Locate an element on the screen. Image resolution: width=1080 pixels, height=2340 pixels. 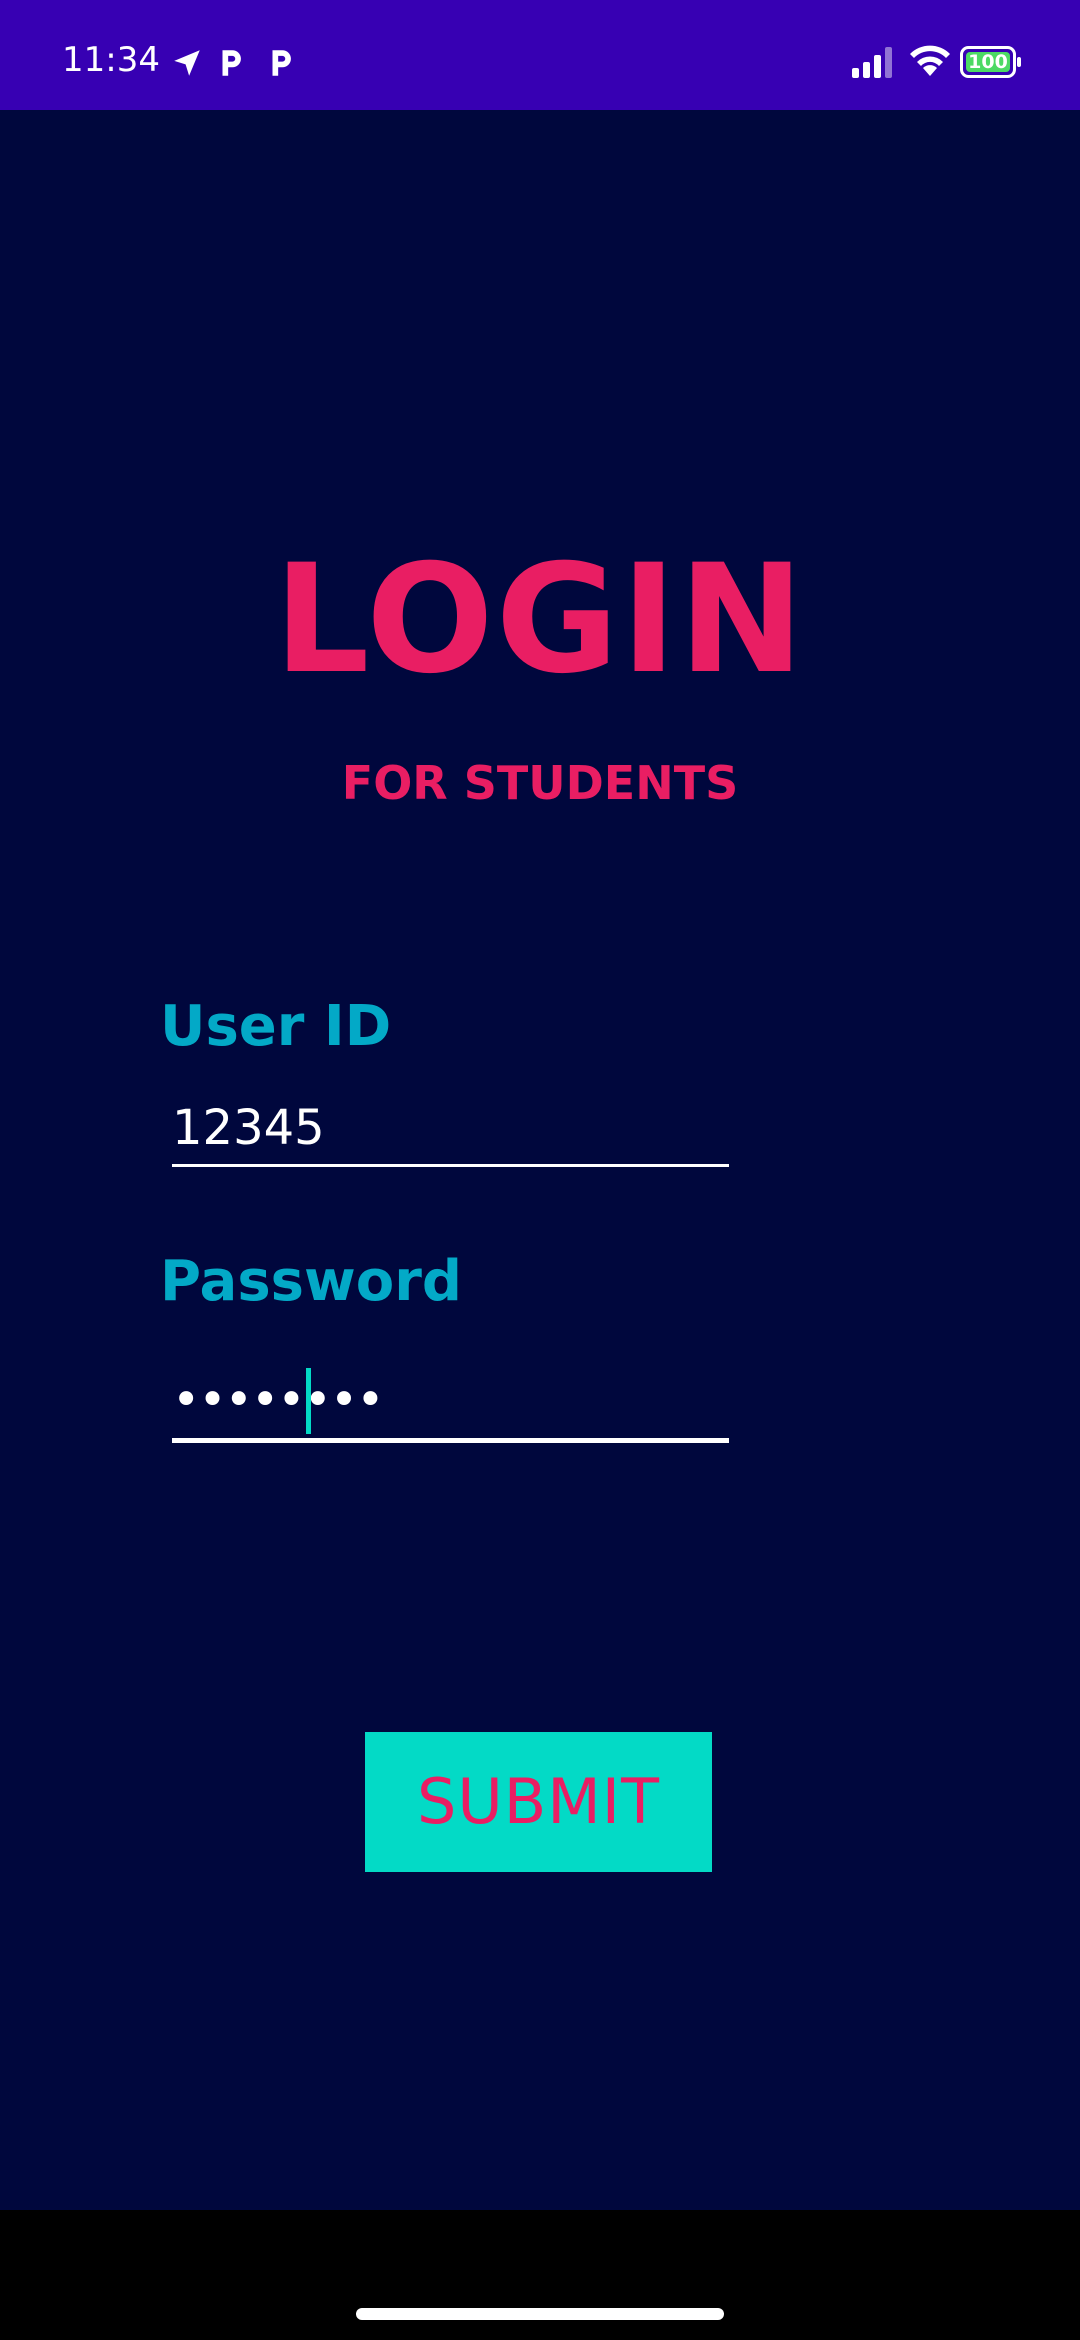
submit-button: SUBMIT is located at coordinates (538, 1802).